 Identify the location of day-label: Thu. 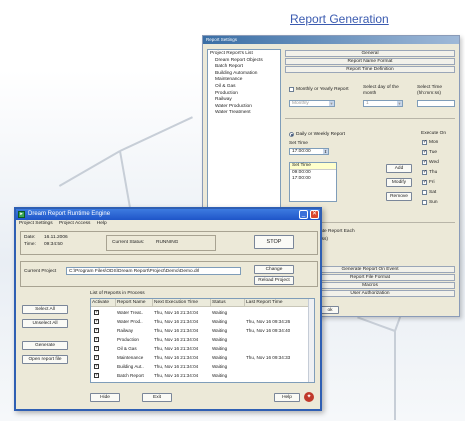
(433, 172).